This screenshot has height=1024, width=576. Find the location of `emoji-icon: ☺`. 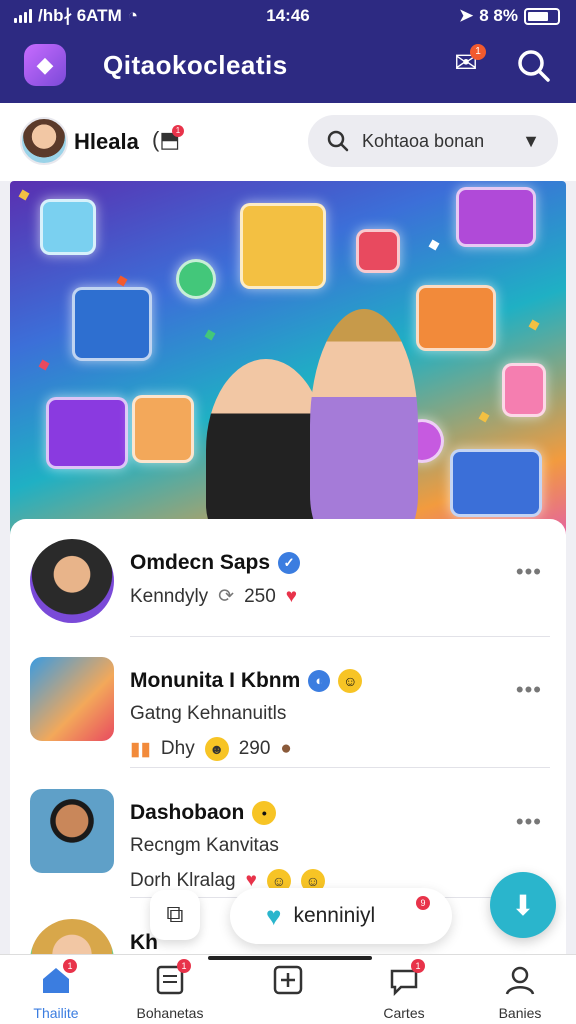

emoji-icon: ☺ is located at coordinates (350, 681).